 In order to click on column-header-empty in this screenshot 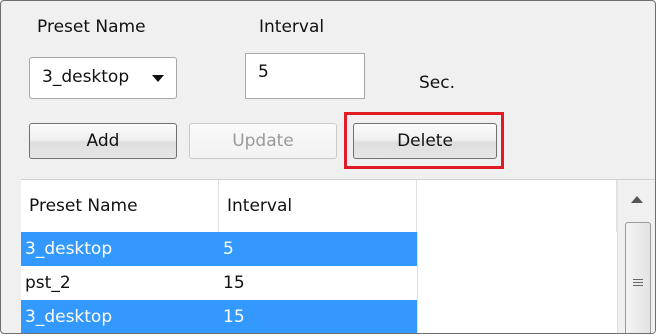, I will do `click(517, 206)`.